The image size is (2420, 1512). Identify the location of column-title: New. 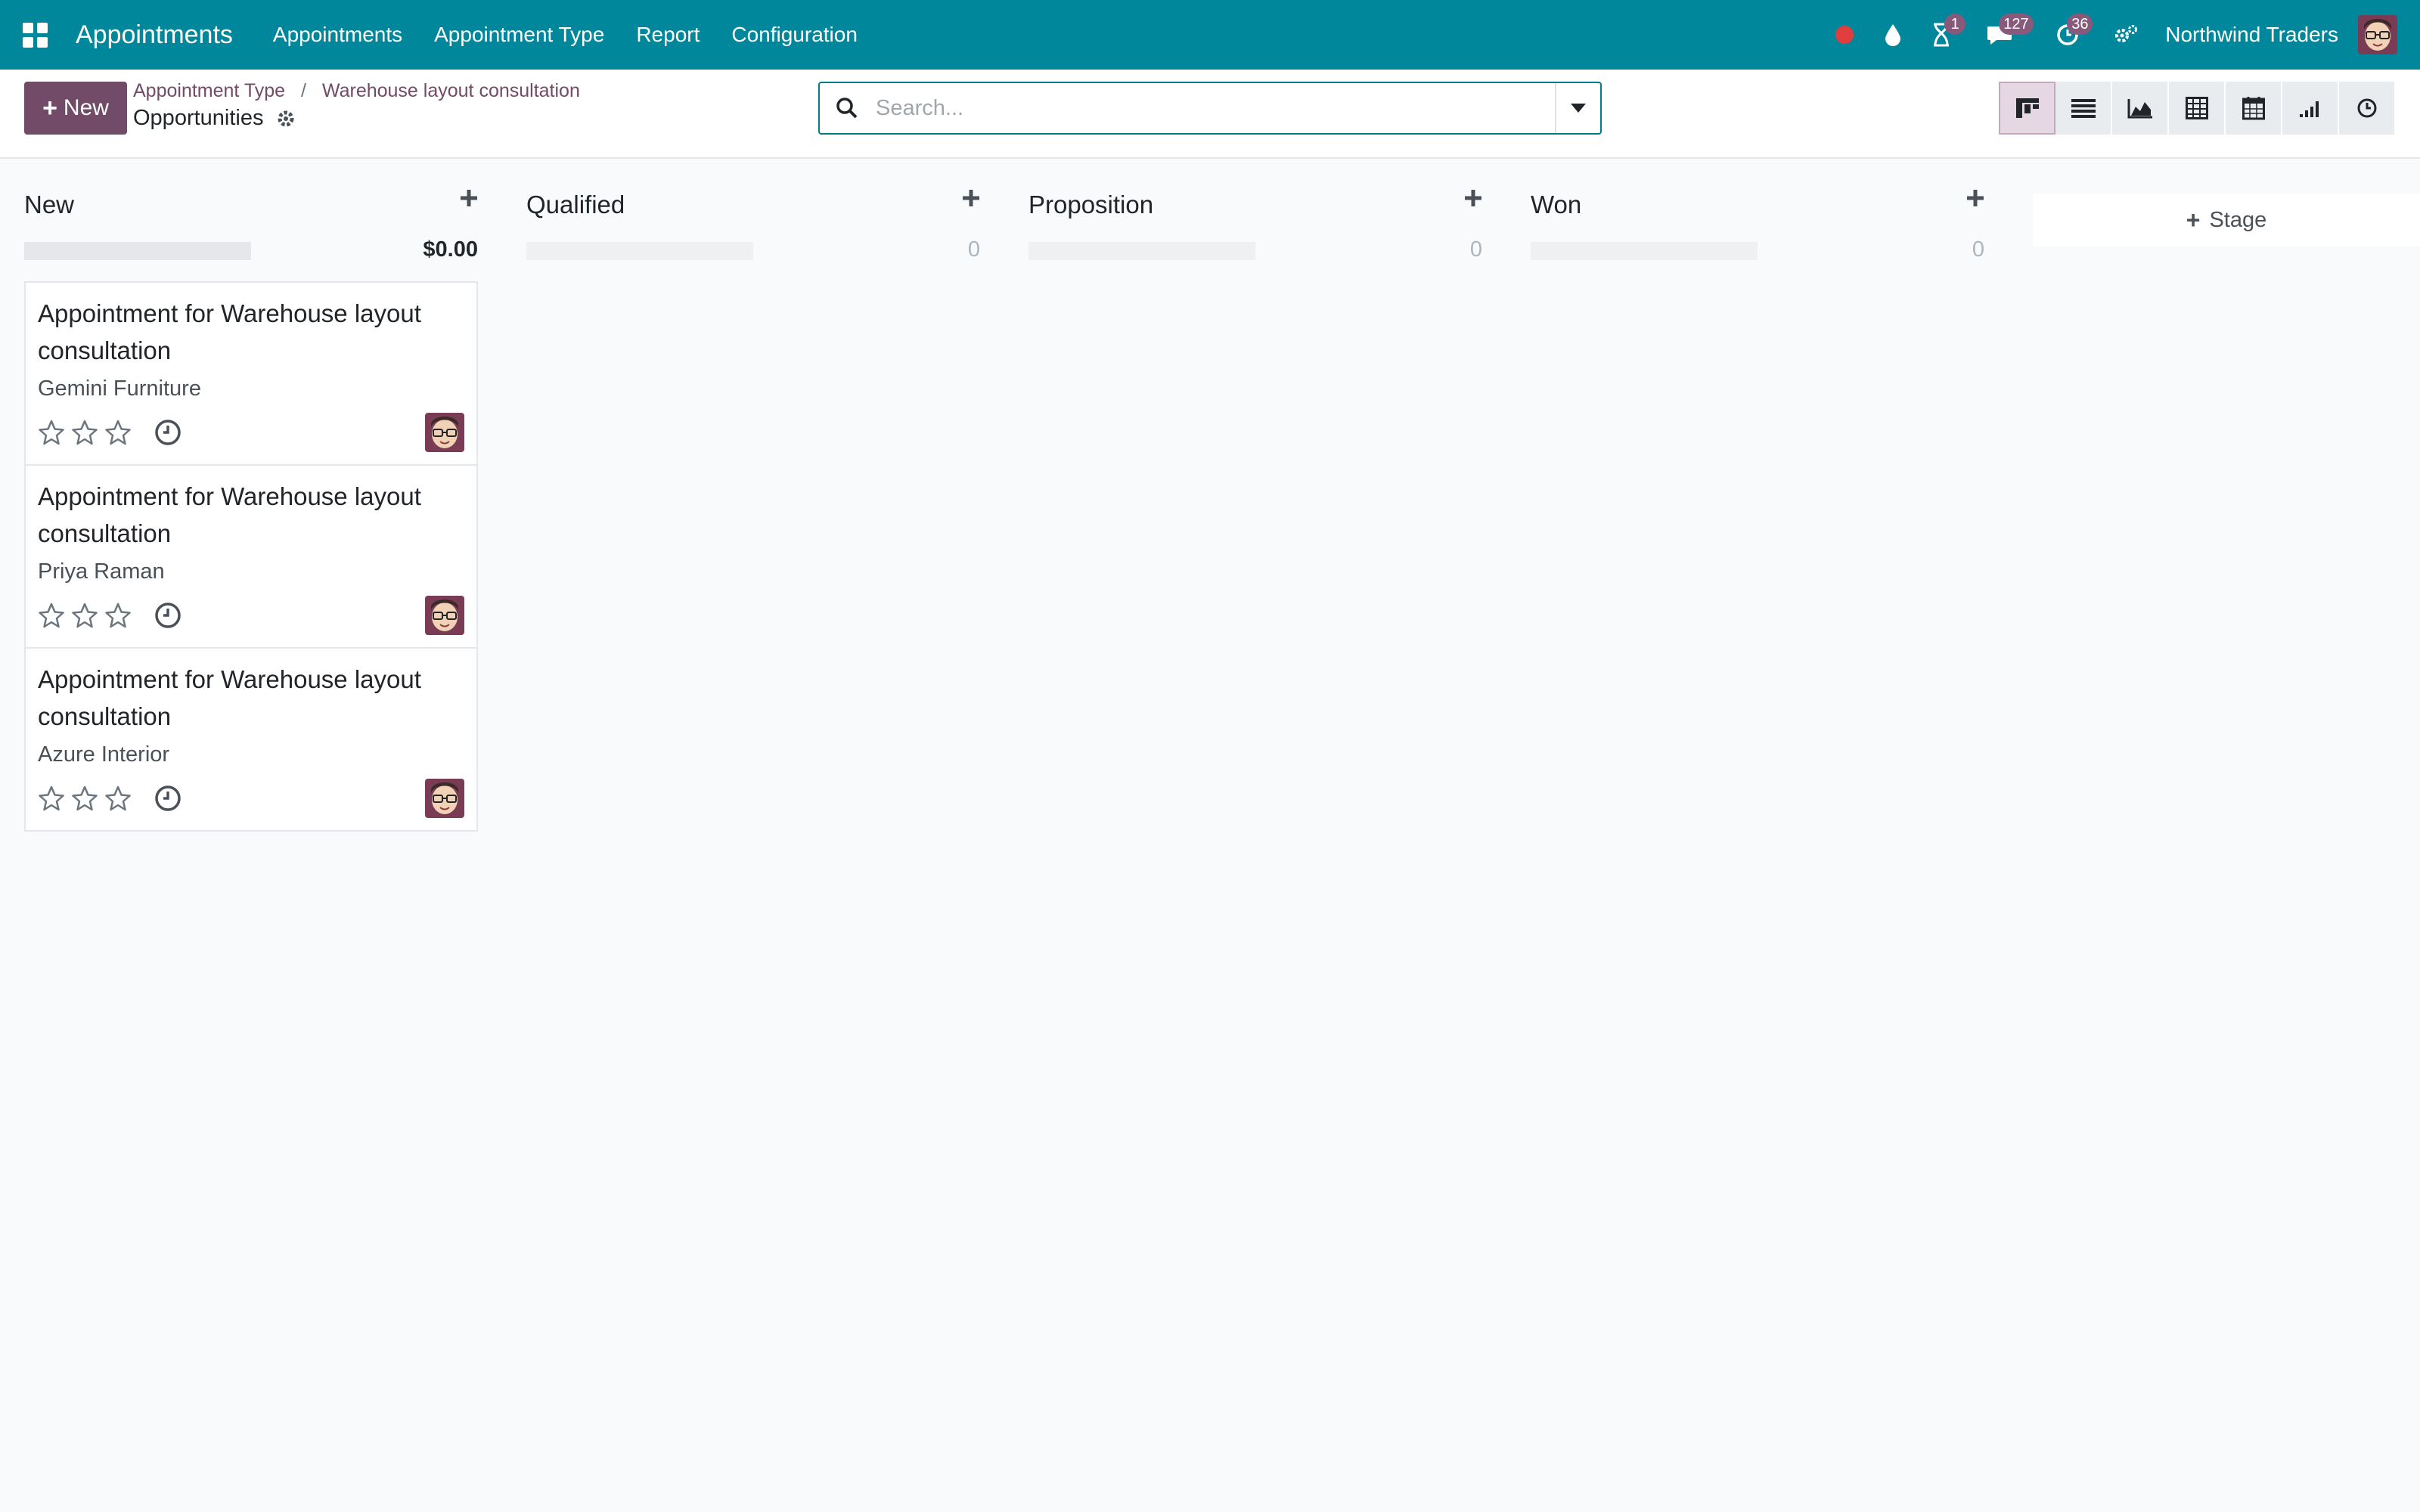
(49, 205).